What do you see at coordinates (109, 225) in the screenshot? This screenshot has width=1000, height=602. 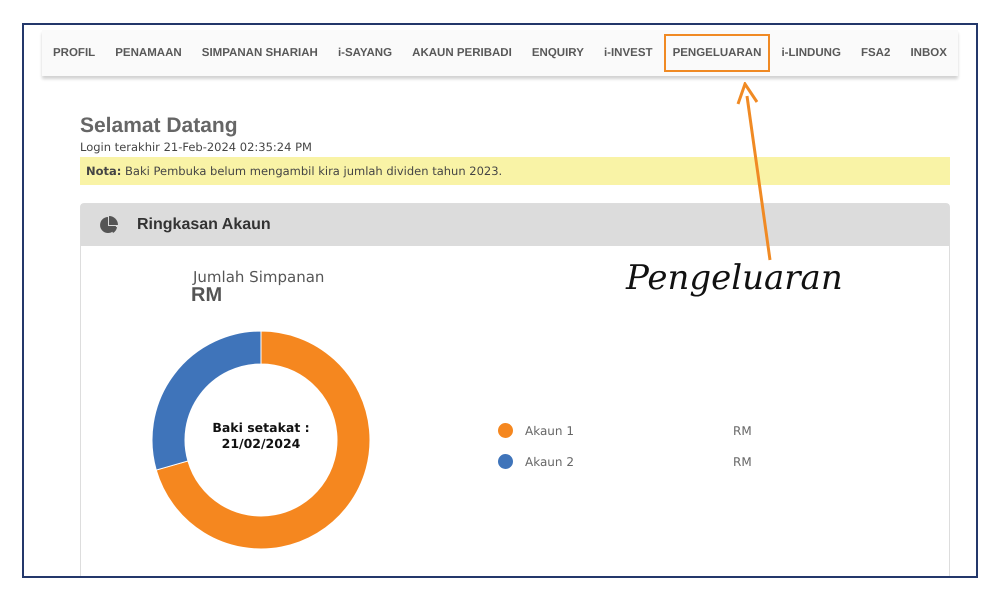 I see `pie-chart-icon` at bounding box center [109, 225].